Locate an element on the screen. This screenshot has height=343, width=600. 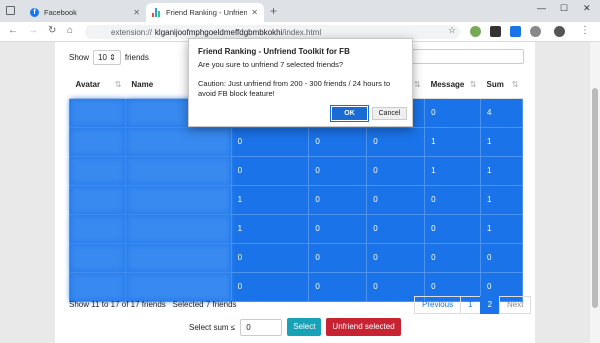
window-menu-icon is located at coordinates (10, 10).